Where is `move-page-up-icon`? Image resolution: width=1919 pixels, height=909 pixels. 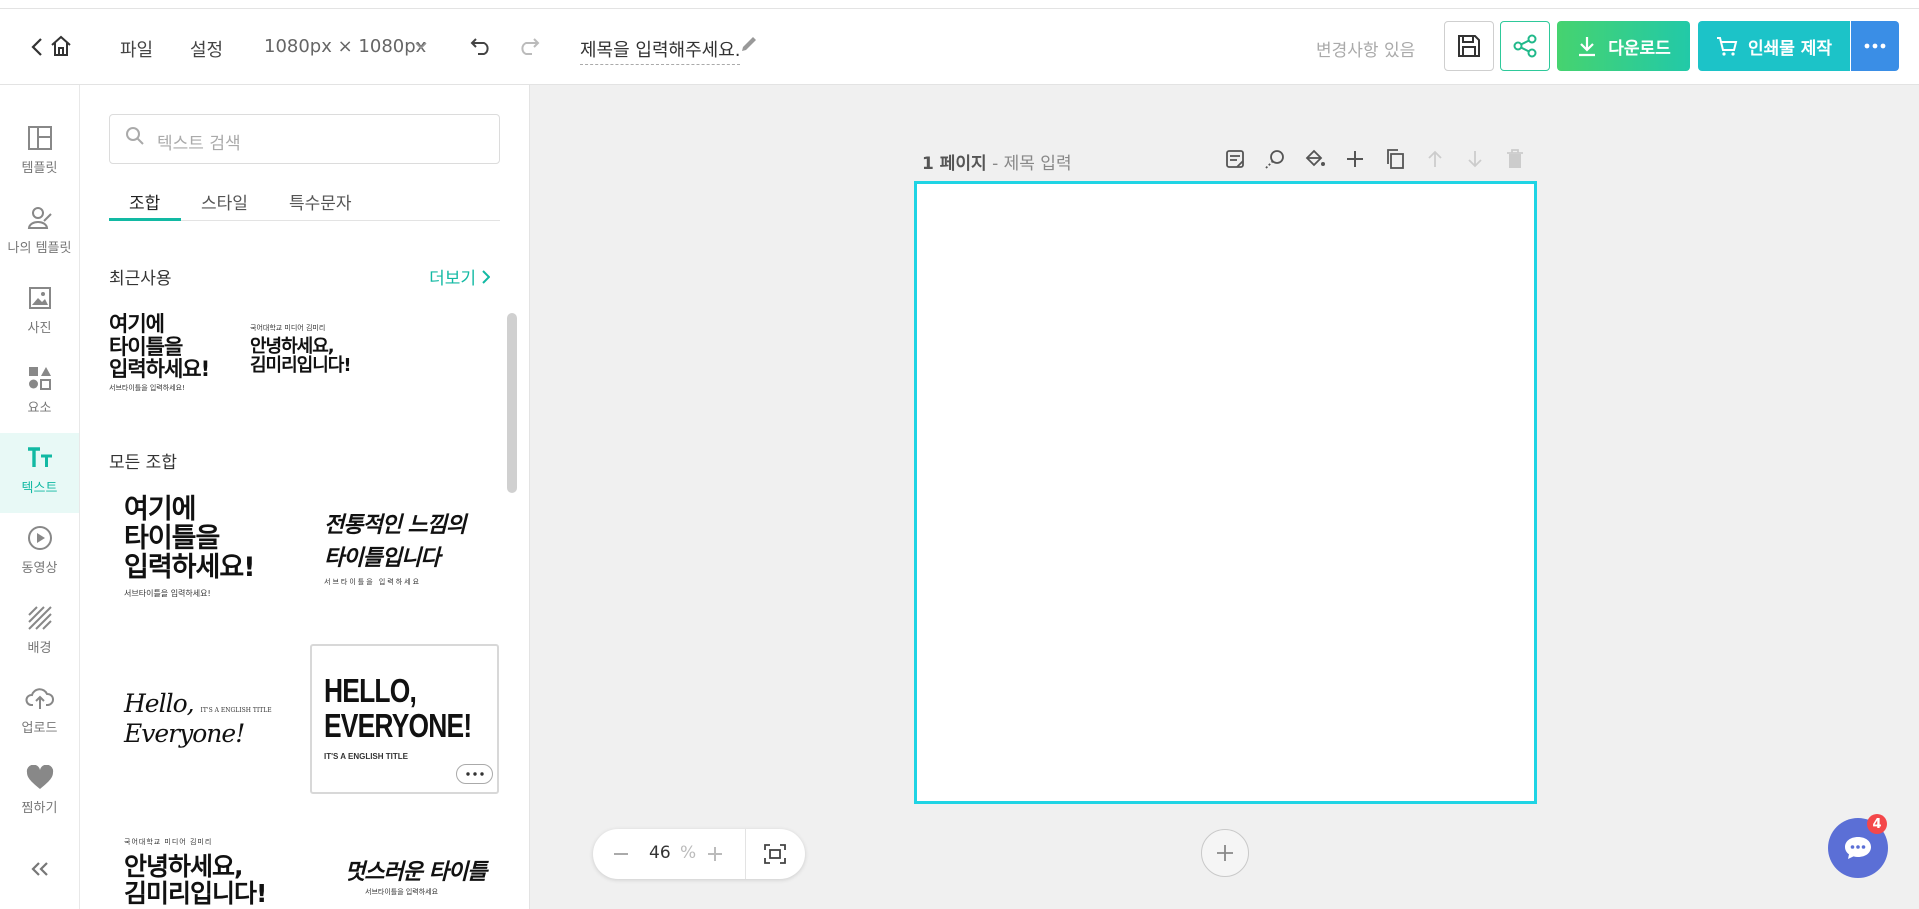 move-page-up-icon is located at coordinates (1435, 159).